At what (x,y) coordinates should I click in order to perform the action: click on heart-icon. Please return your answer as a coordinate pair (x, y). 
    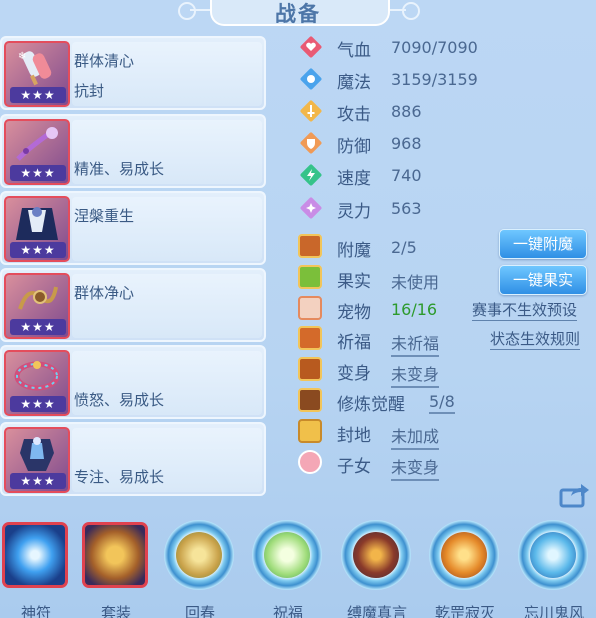
    Looking at the image, I should click on (311, 47).